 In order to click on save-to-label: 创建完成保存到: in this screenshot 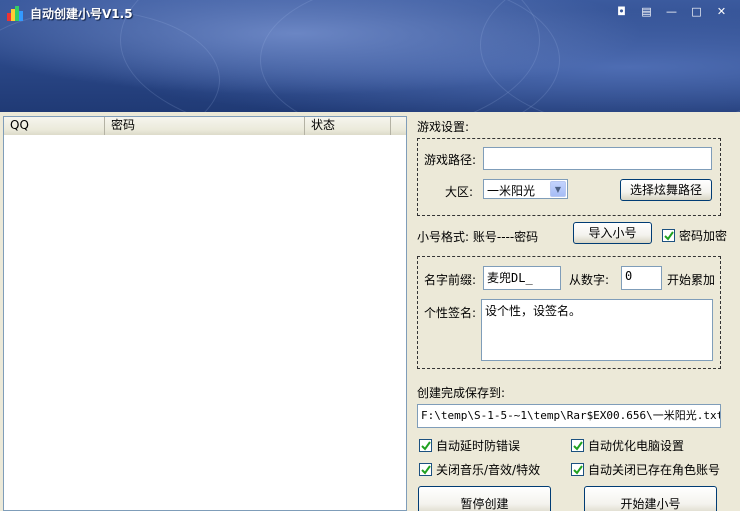, I will do `click(461, 393)`.